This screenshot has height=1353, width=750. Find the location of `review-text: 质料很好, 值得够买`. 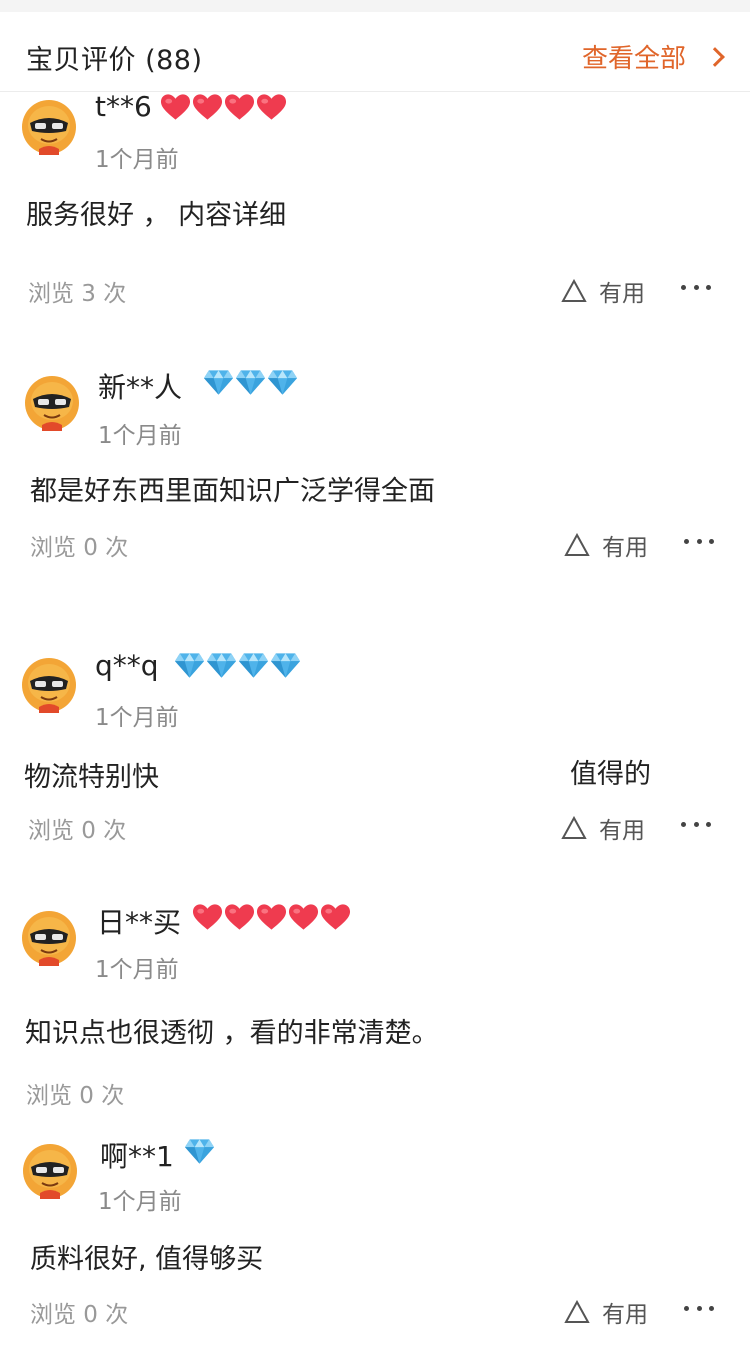

review-text: 质料很好, 值得够买 is located at coordinates (147, 1259).